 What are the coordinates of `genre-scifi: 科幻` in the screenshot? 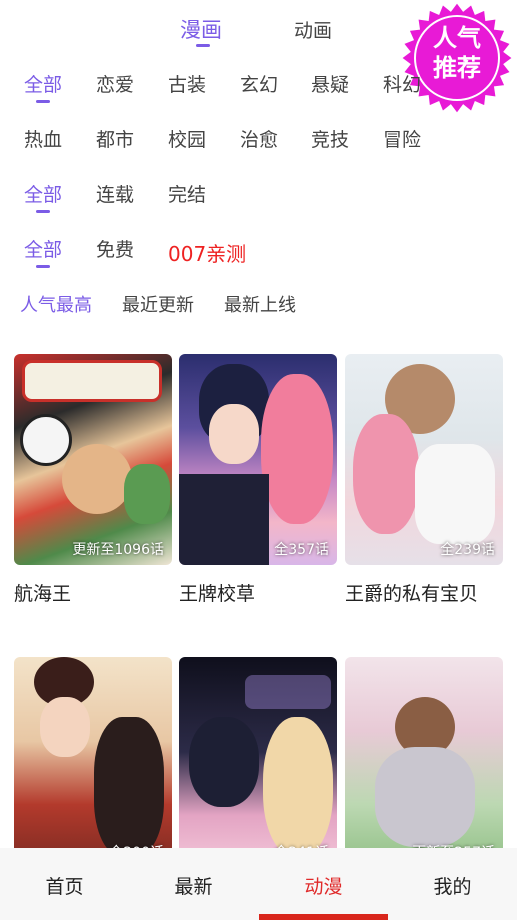 It's located at (402, 83).